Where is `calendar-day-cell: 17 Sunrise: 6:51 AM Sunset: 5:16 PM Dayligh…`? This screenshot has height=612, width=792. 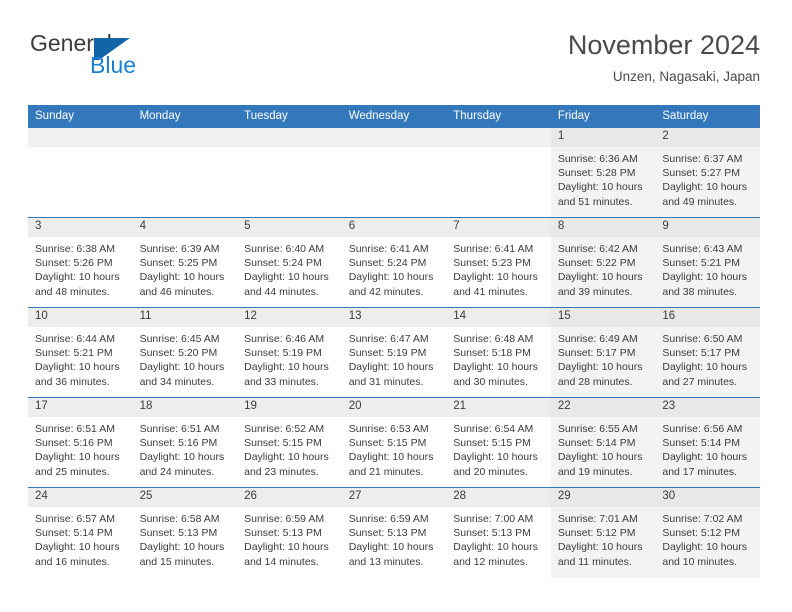 calendar-day-cell: 17 Sunrise: 6:51 AM Sunset: 5:16 PM Dayligh… is located at coordinates (80, 442).